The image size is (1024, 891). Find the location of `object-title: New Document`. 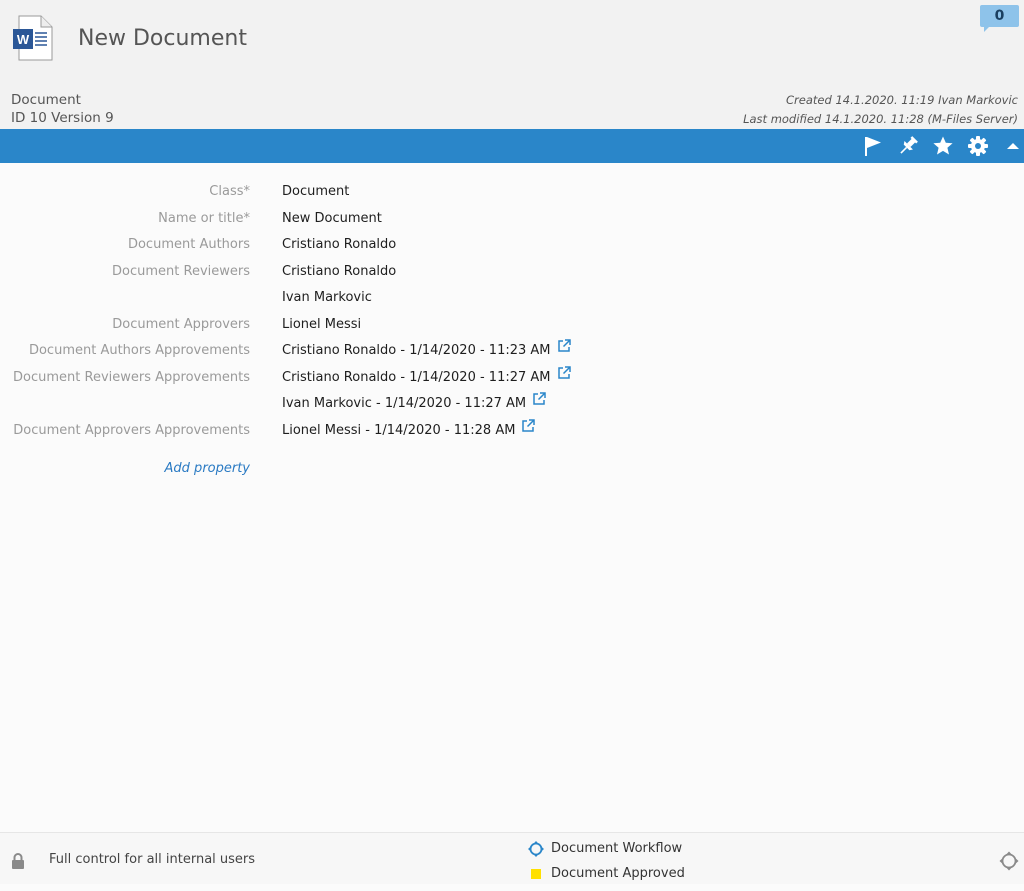

object-title: New Document is located at coordinates (162, 38).